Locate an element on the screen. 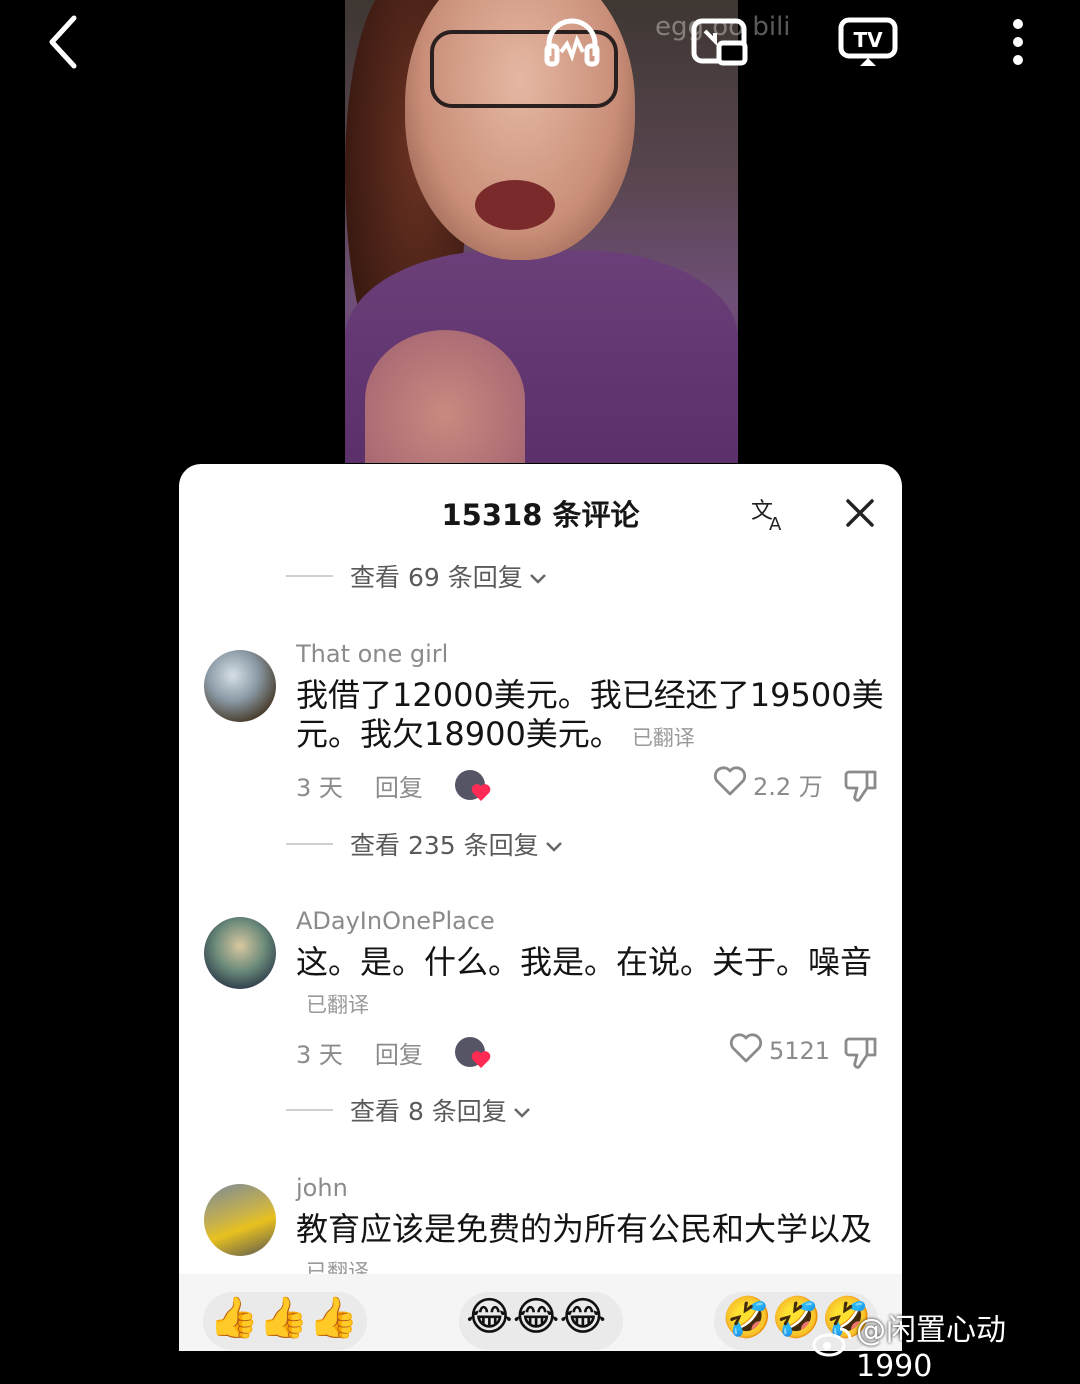 The height and width of the screenshot is (1384, 1080). view-replies-label: 查看 8 条回复 is located at coordinates (428, 1111).